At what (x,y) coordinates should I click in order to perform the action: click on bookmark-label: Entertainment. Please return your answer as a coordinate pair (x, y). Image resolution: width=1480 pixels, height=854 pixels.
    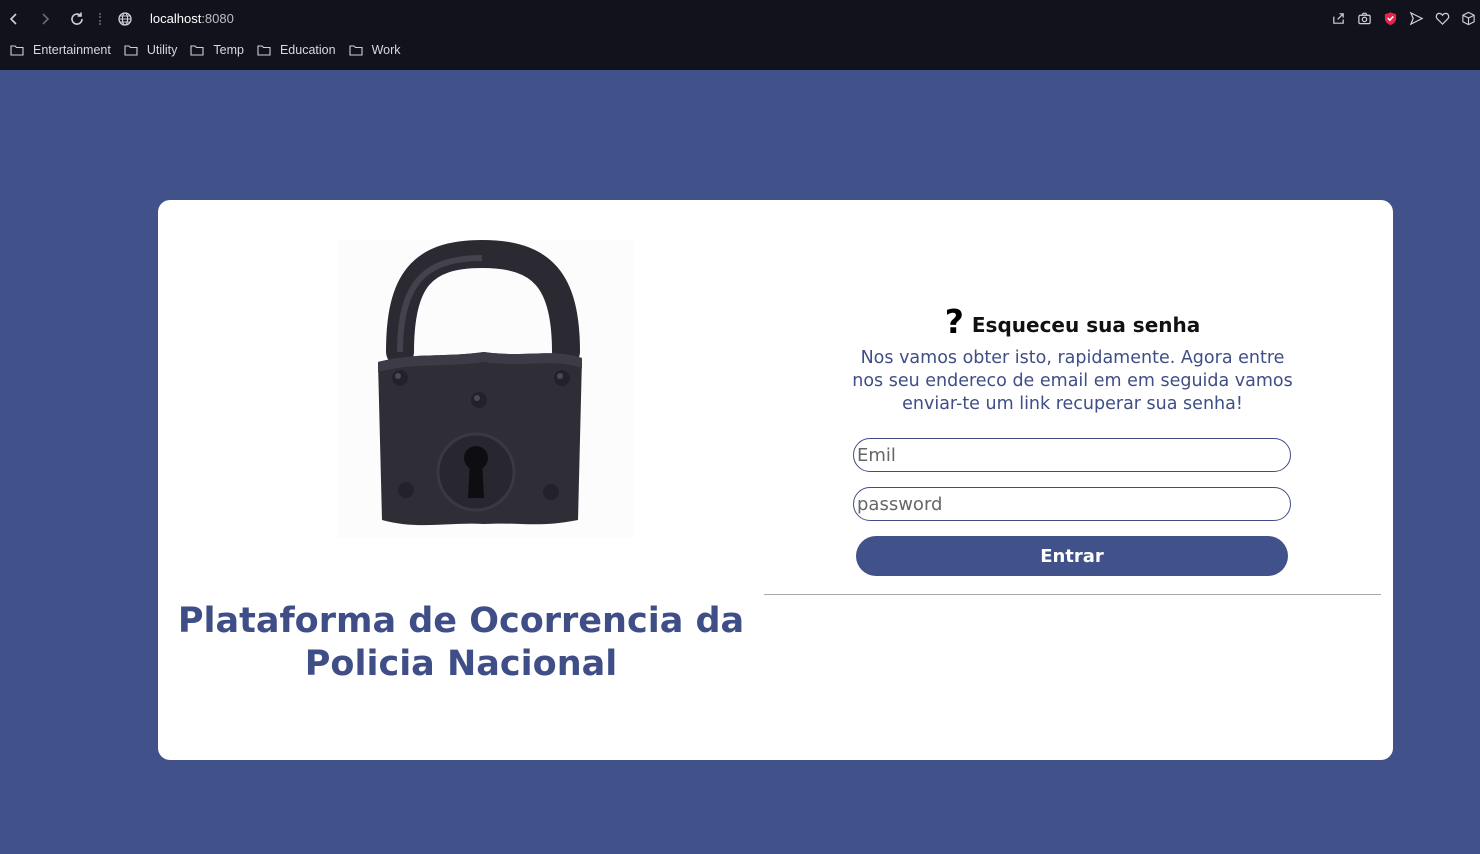
    Looking at the image, I should click on (72, 50).